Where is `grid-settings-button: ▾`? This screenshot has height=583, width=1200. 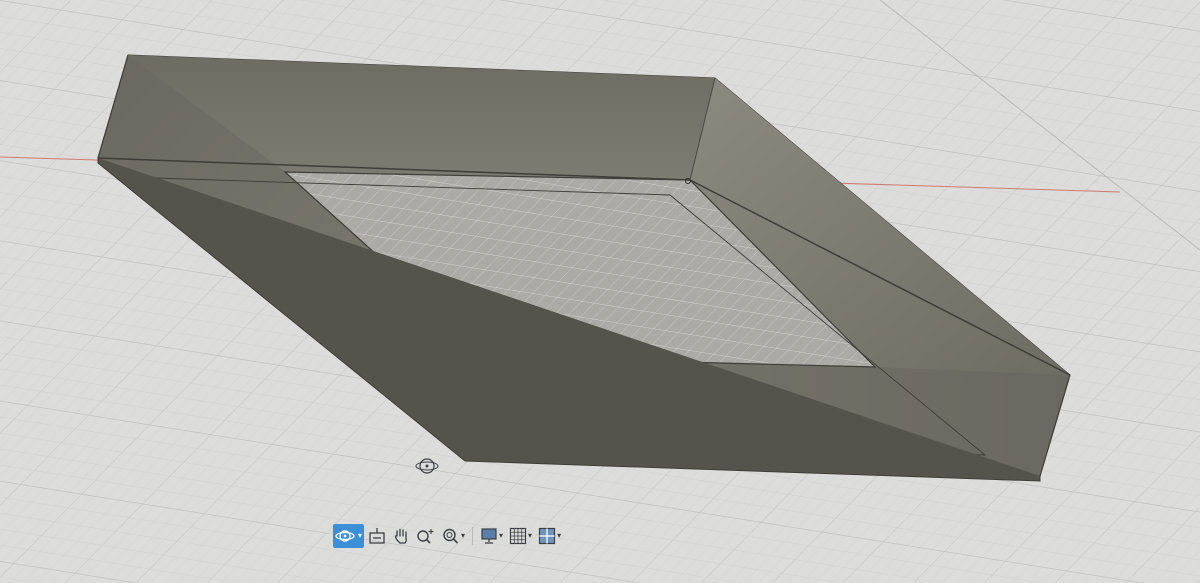
grid-settings-button: ▾ is located at coordinates (520, 536).